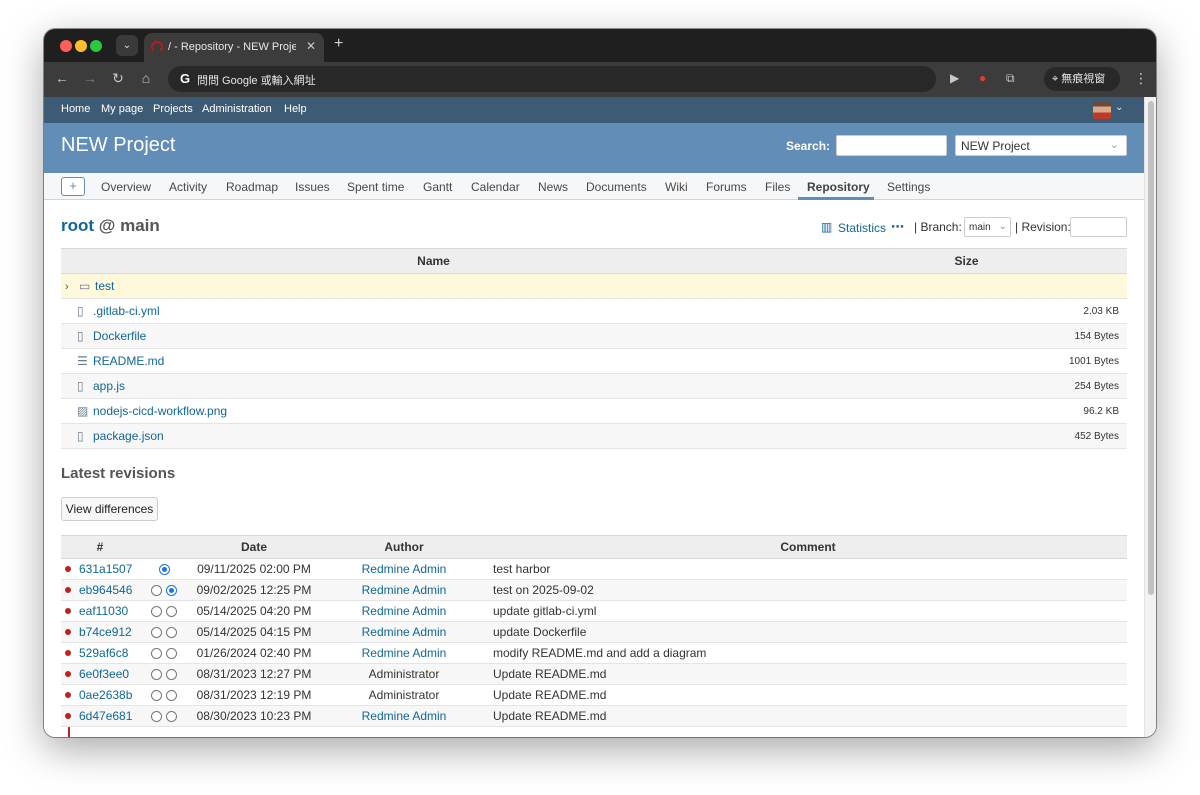  I want to click on incognito-badge: ⌖ 無痕視窗, so click(1082, 79).